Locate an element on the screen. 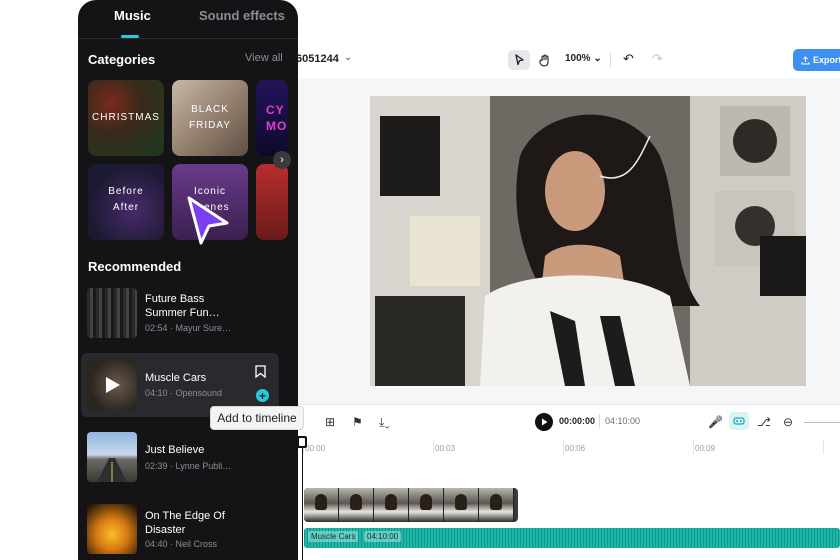 Image resolution: width=840 pixels, height=560 pixels. song-meta: 04:10 · Opensound is located at coordinates (184, 393).